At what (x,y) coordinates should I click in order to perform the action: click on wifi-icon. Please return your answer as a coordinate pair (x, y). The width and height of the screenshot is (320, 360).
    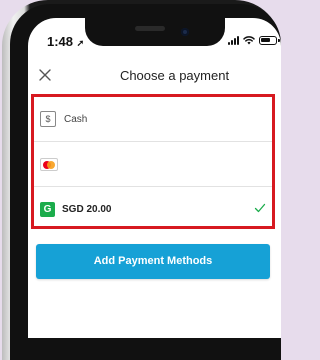
    Looking at the image, I should click on (249, 40).